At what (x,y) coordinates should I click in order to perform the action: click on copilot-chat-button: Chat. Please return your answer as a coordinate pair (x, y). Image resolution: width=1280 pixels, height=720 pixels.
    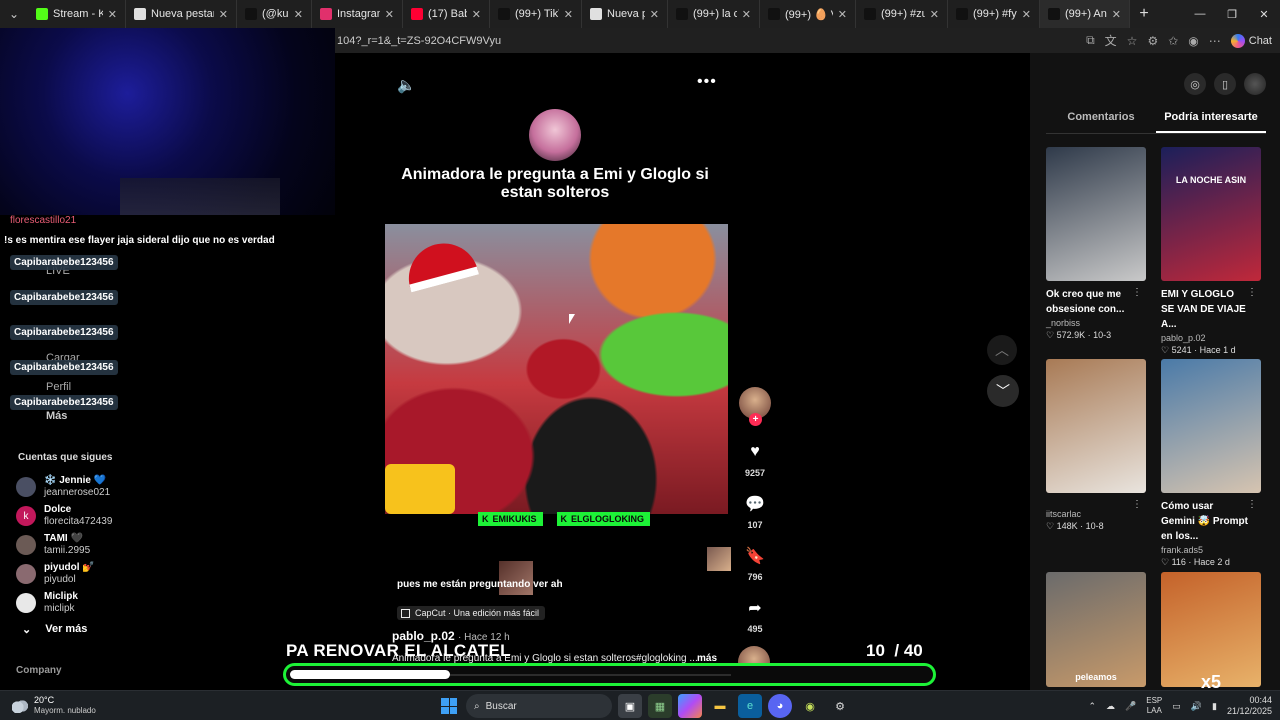
    Looking at the image, I should click on (1251, 40).